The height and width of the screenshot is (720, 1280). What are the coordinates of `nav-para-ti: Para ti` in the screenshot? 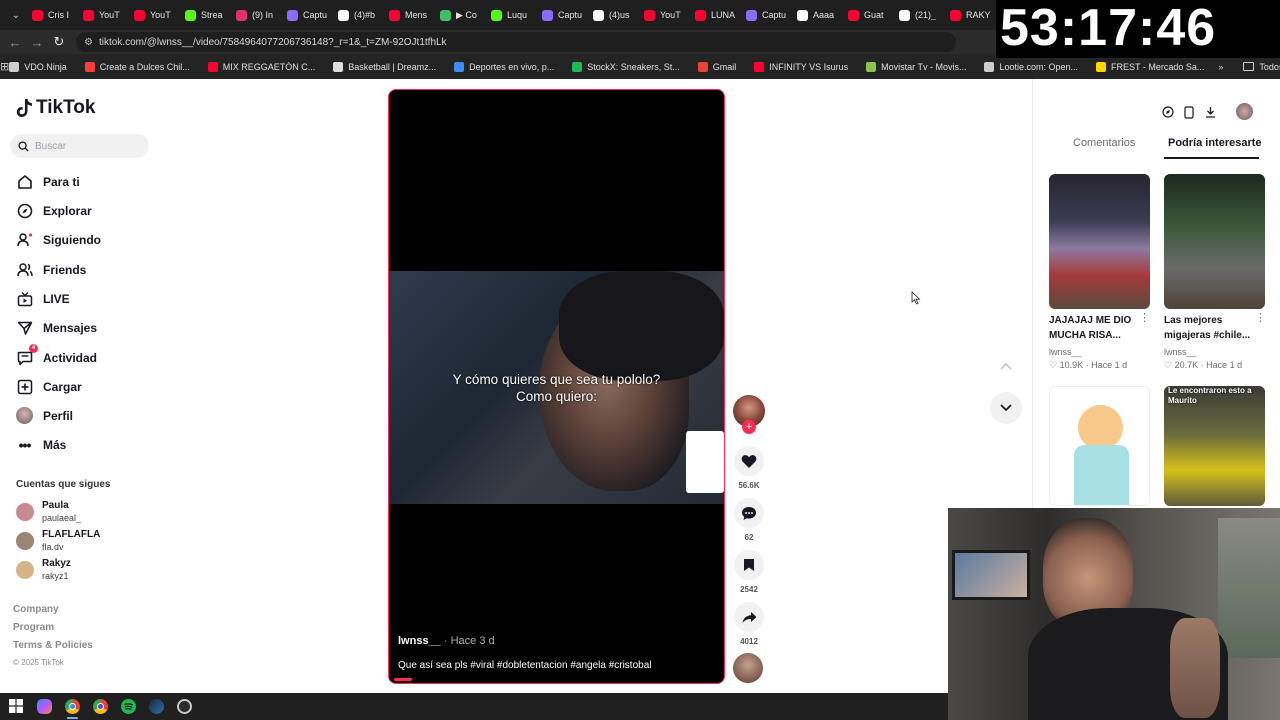 It's located at (48, 181).